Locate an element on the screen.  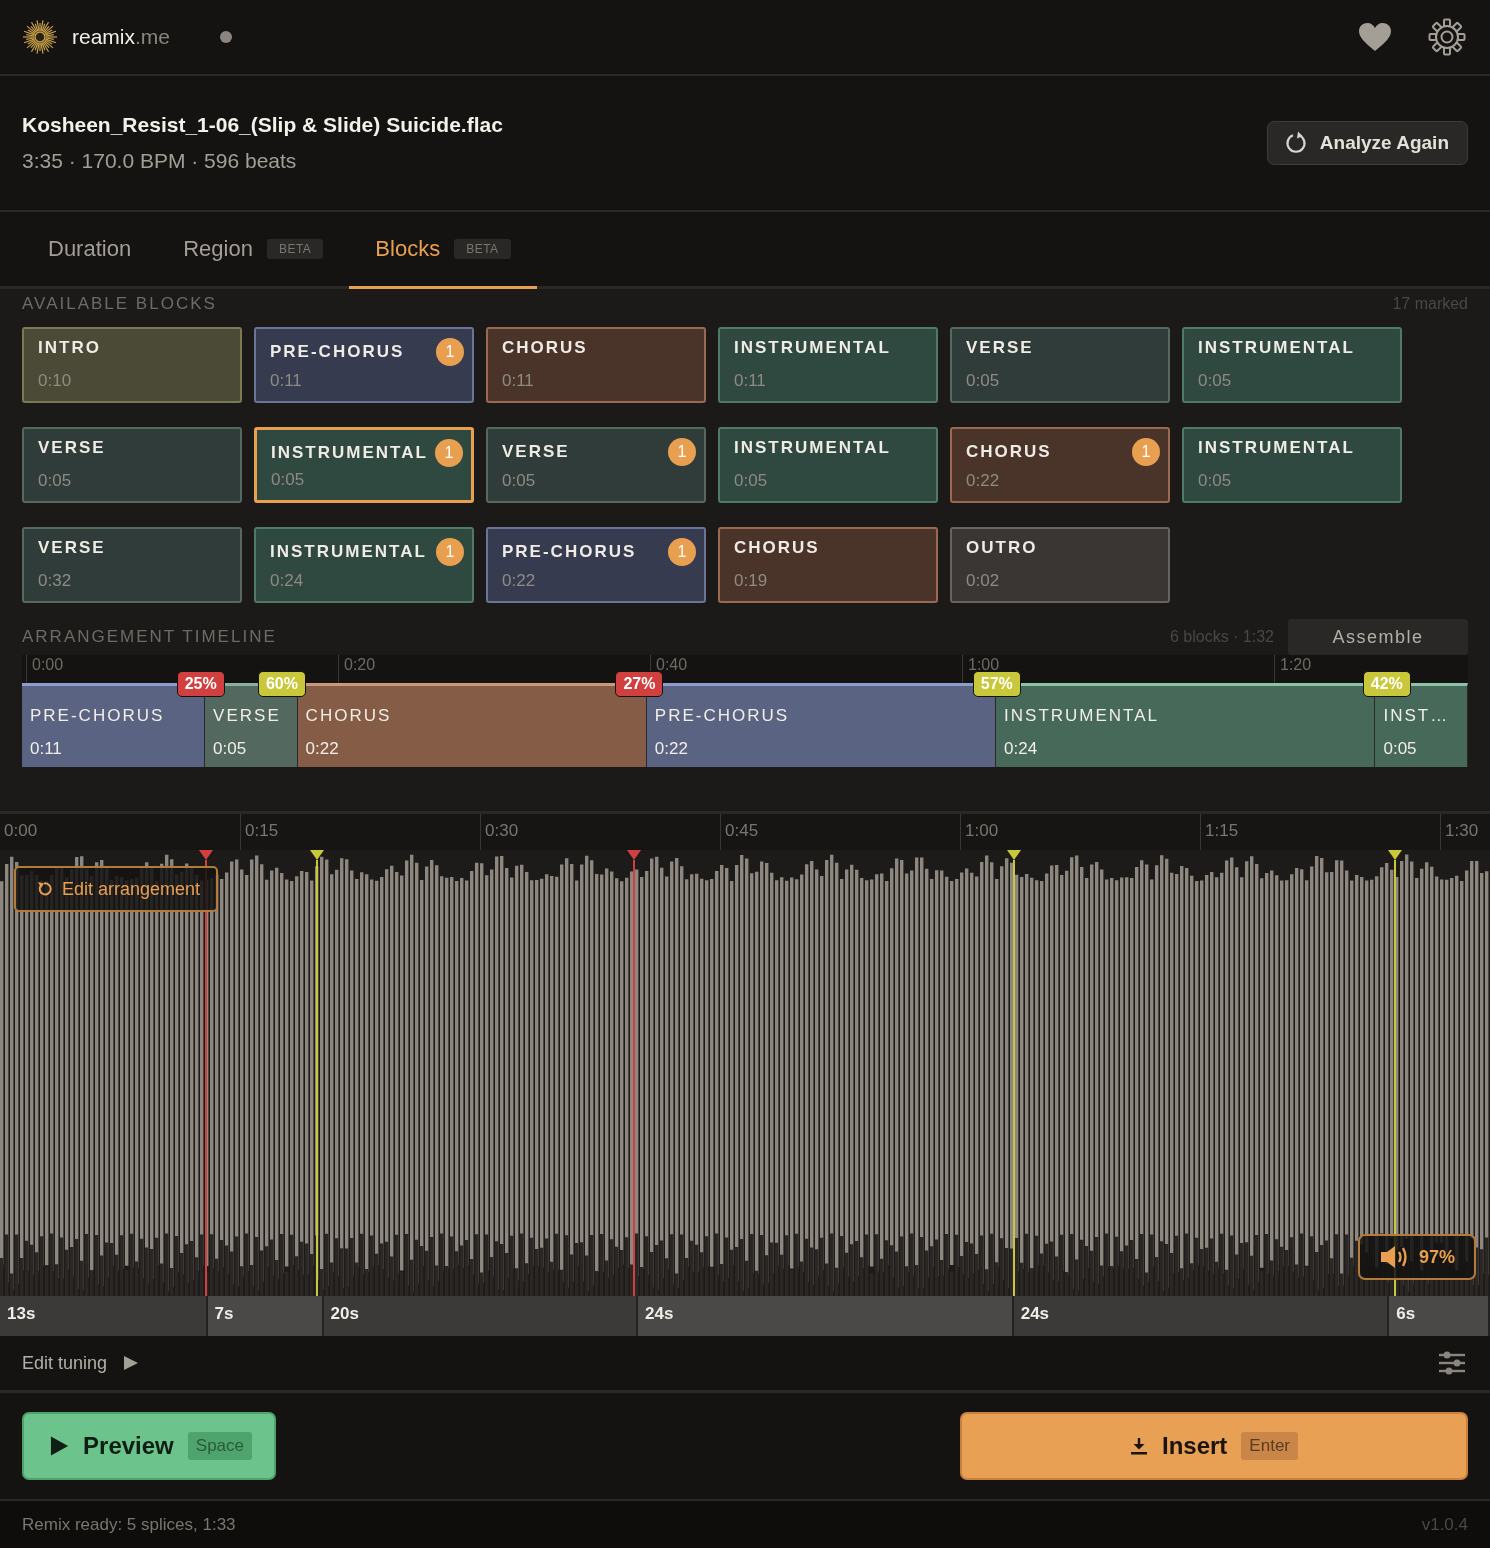
settings-icon is located at coordinates (1447, 37).